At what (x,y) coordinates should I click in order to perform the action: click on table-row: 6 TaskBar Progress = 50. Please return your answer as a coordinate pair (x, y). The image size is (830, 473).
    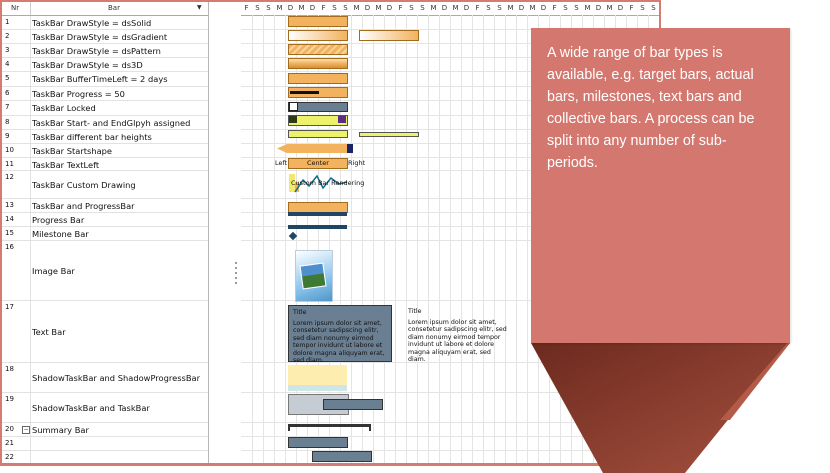
    Looking at the image, I should click on (105, 94).